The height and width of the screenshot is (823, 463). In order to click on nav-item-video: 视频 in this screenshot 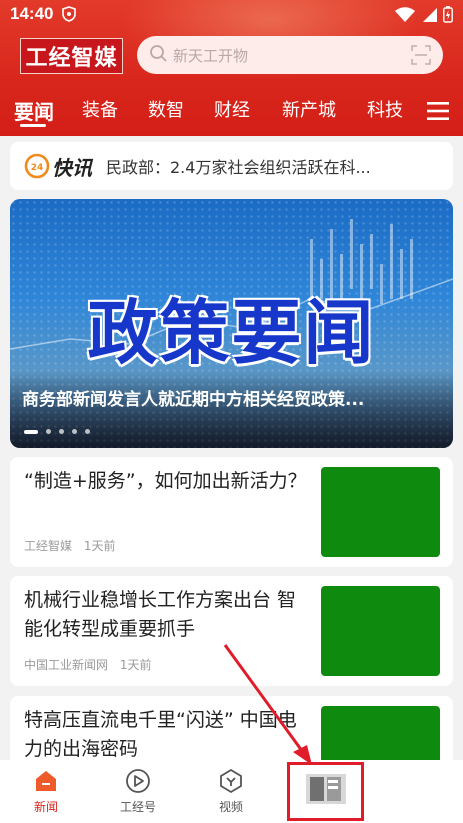, I will do `click(231, 791)`.